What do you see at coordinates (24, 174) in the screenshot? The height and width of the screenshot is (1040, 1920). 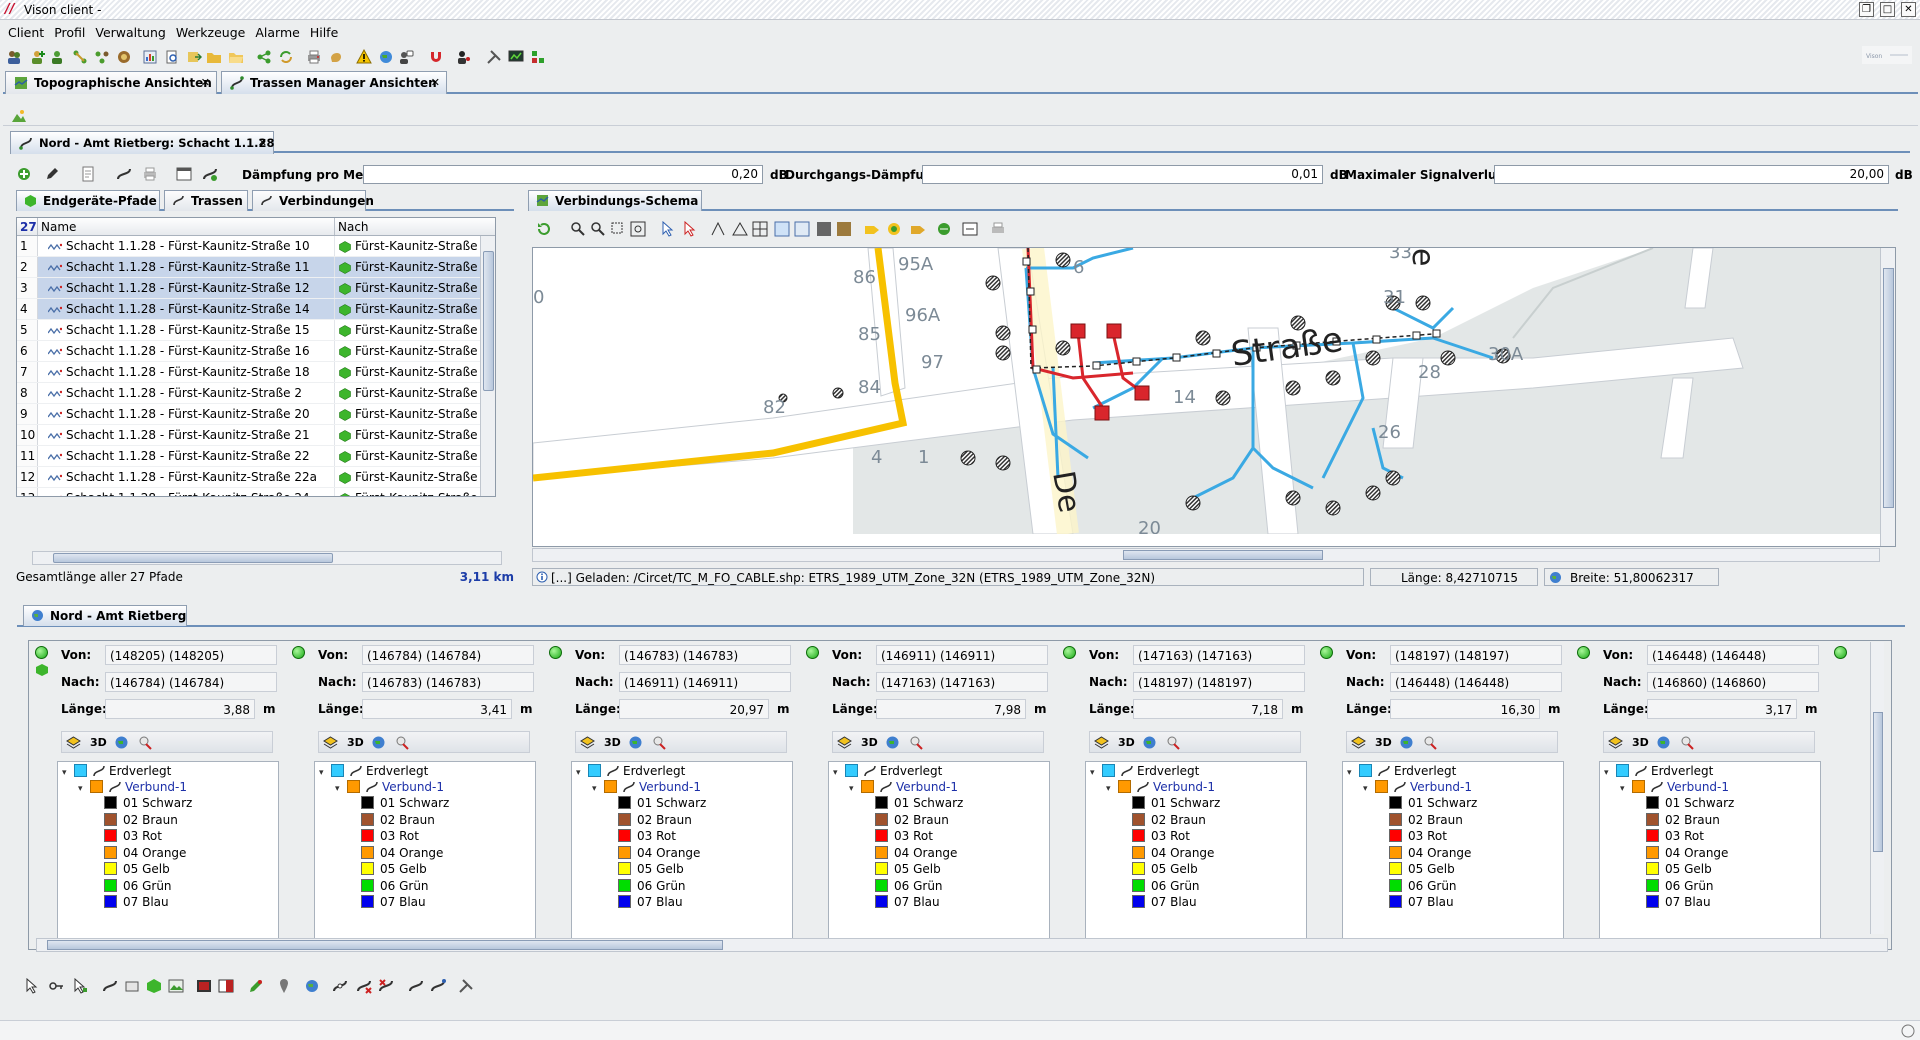 I see `add-path-icon` at bounding box center [24, 174].